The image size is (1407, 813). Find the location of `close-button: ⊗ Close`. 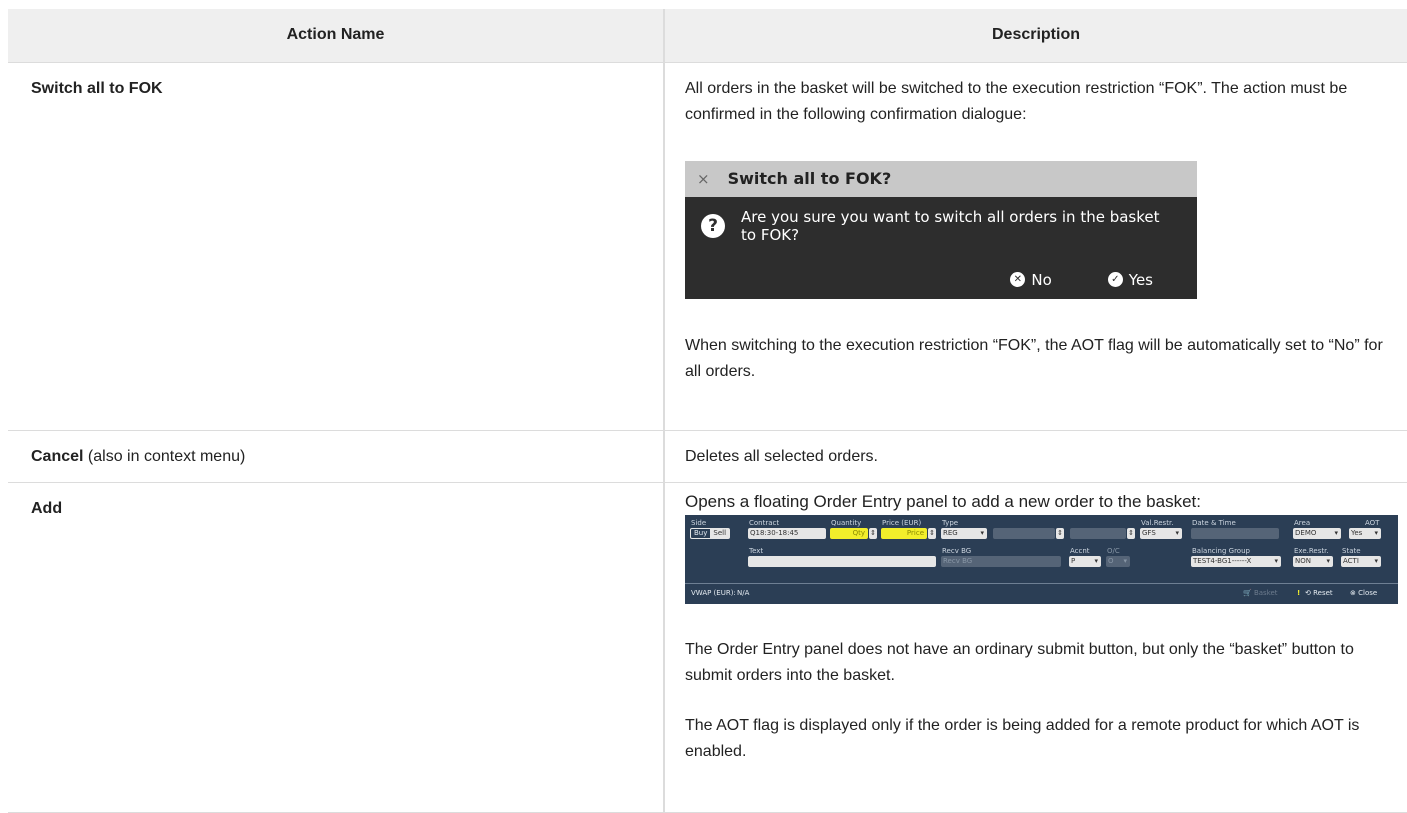

close-button: ⊗ Close is located at coordinates (1363, 593).